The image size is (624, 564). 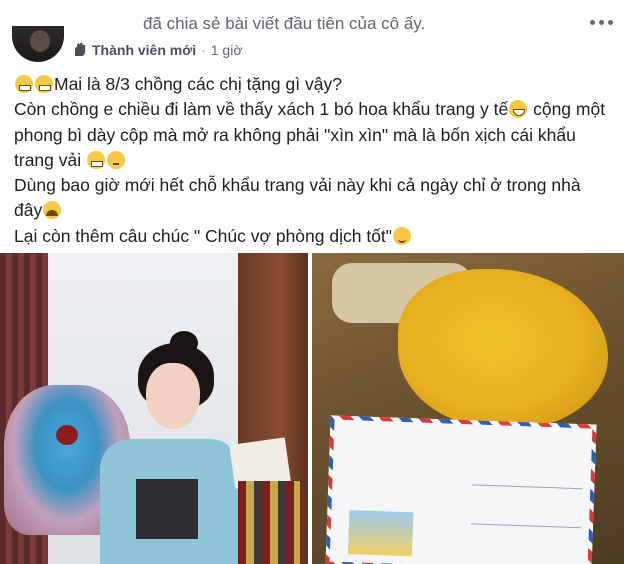 What do you see at coordinates (380, 533) in the screenshot?
I see `envelope-stamp` at bounding box center [380, 533].